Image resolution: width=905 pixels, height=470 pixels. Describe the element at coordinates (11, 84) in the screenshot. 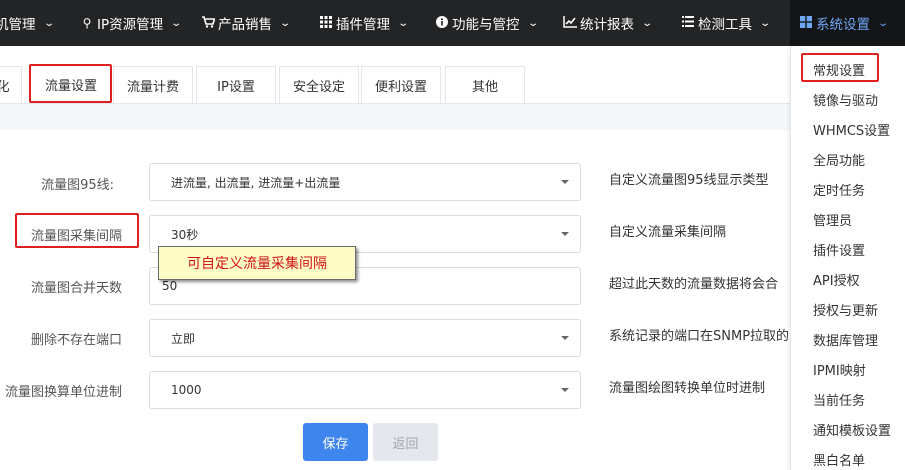

I see `tab-optimize: 优化` at that location.